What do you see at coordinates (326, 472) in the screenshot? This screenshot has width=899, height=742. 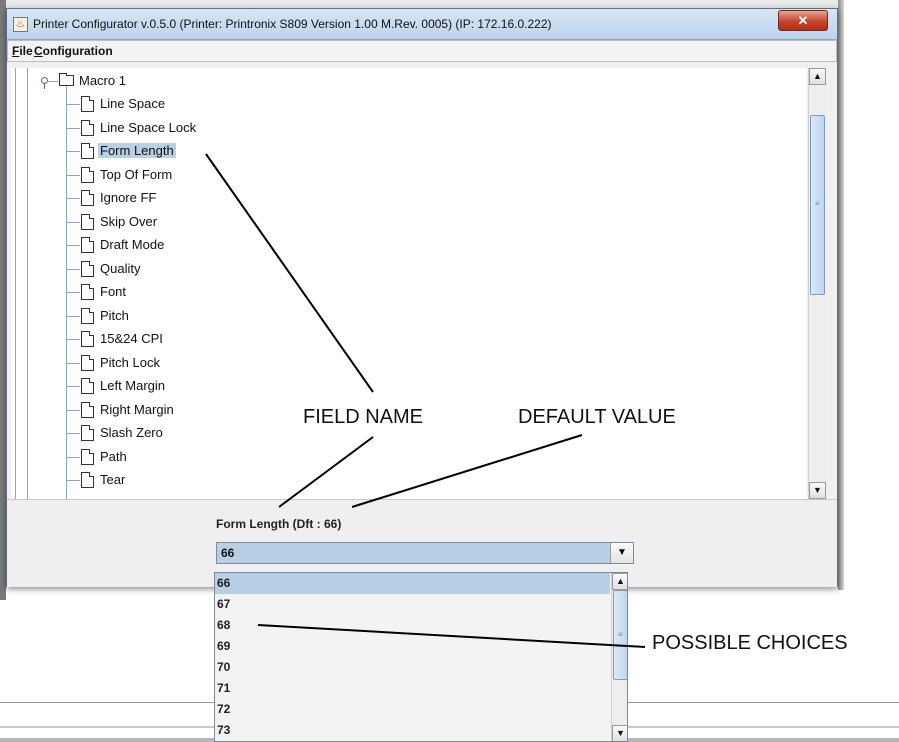 I see `callout-line-field-name-to-label` at bounding box center [326, 472].